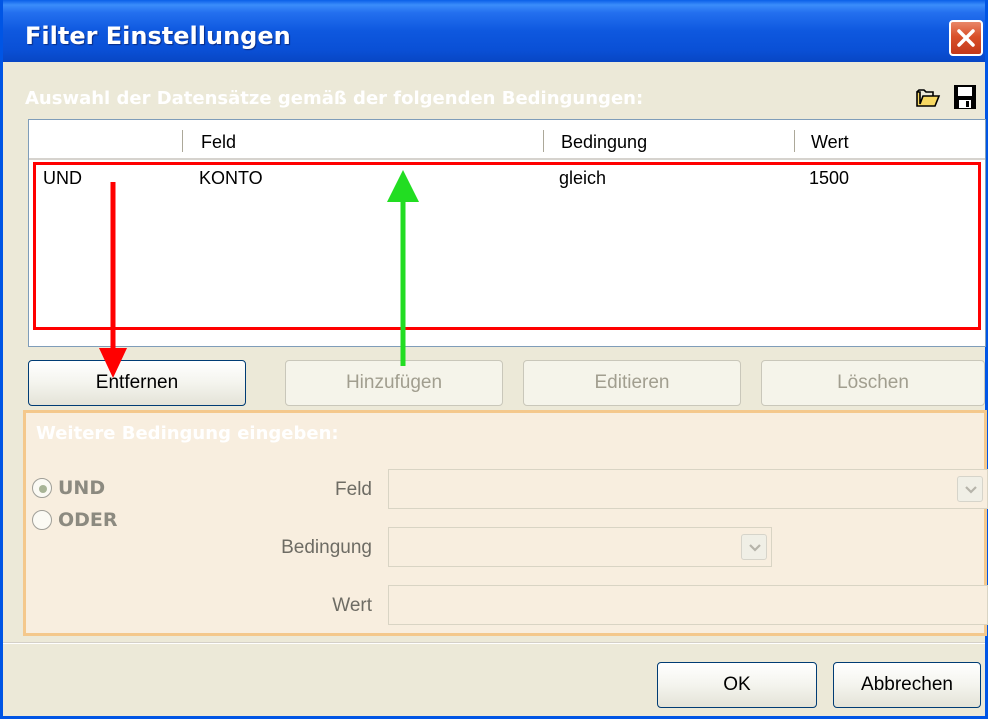  What do you see at coordinates (907, 685) in the screenshot?
I see `cancel-button: Abbrechen` at bounding box center [907, 685].